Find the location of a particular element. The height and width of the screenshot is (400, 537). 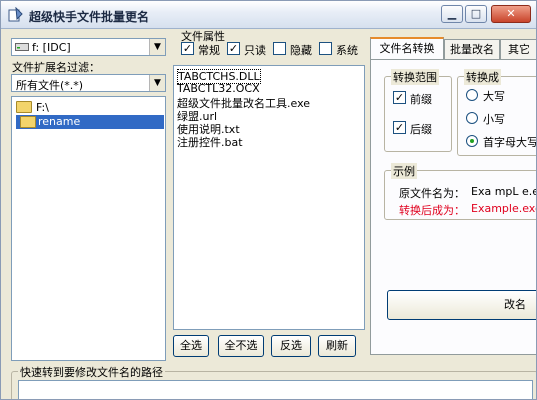

prefix-checkbox: ✓ is located at coordinates (399, 97).